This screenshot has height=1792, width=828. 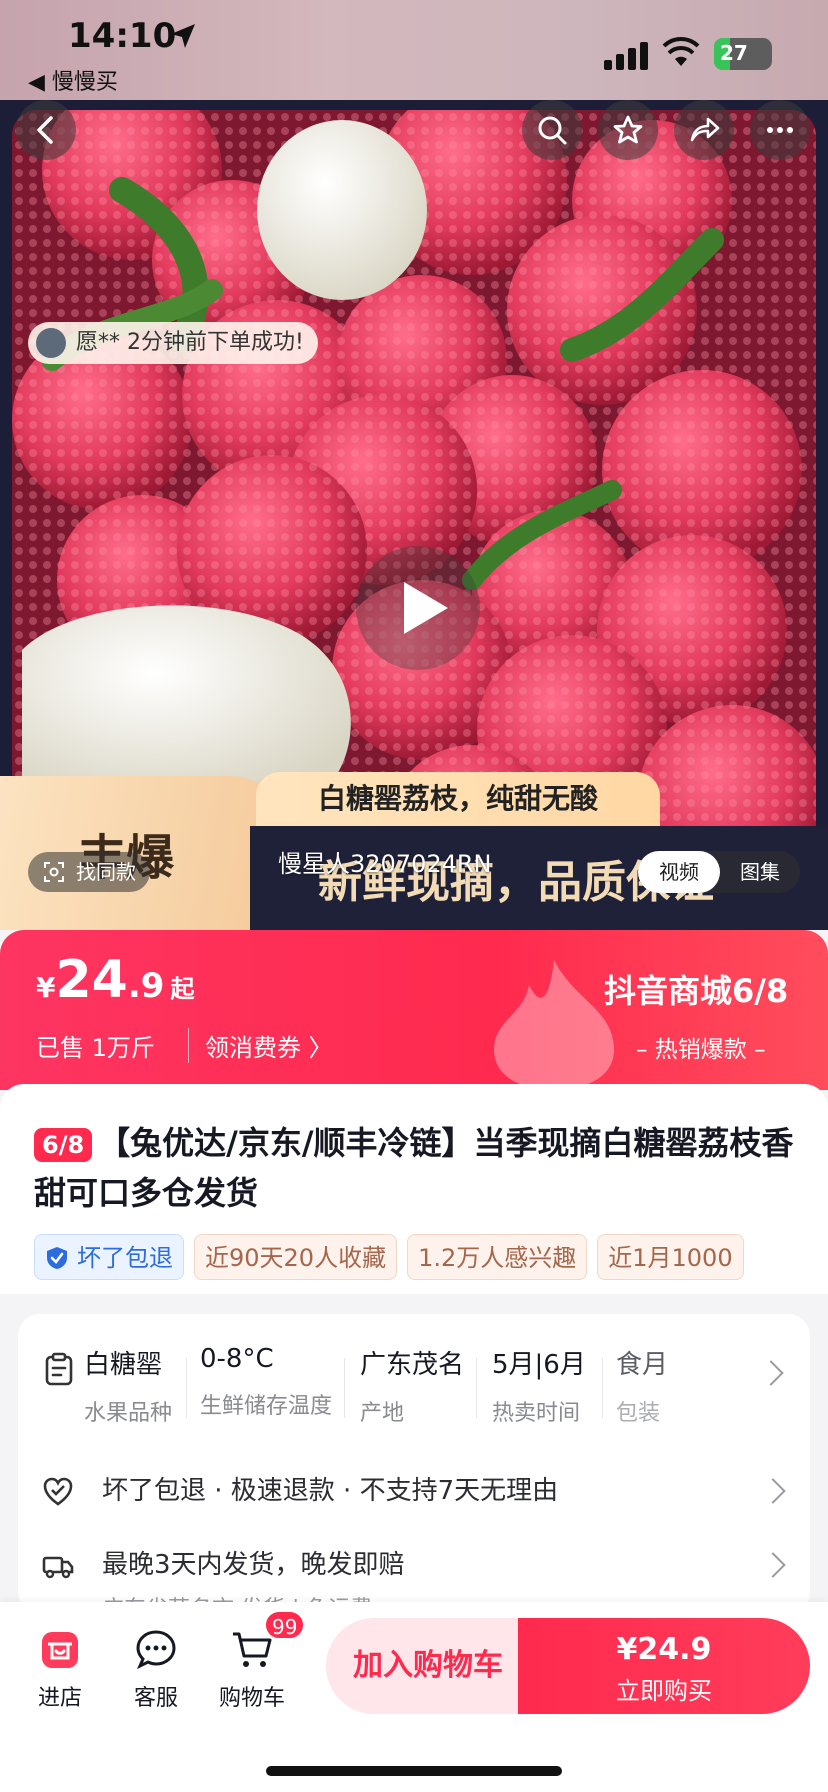 I want to click on back-arrow-icon, so click(x=45, y=130).